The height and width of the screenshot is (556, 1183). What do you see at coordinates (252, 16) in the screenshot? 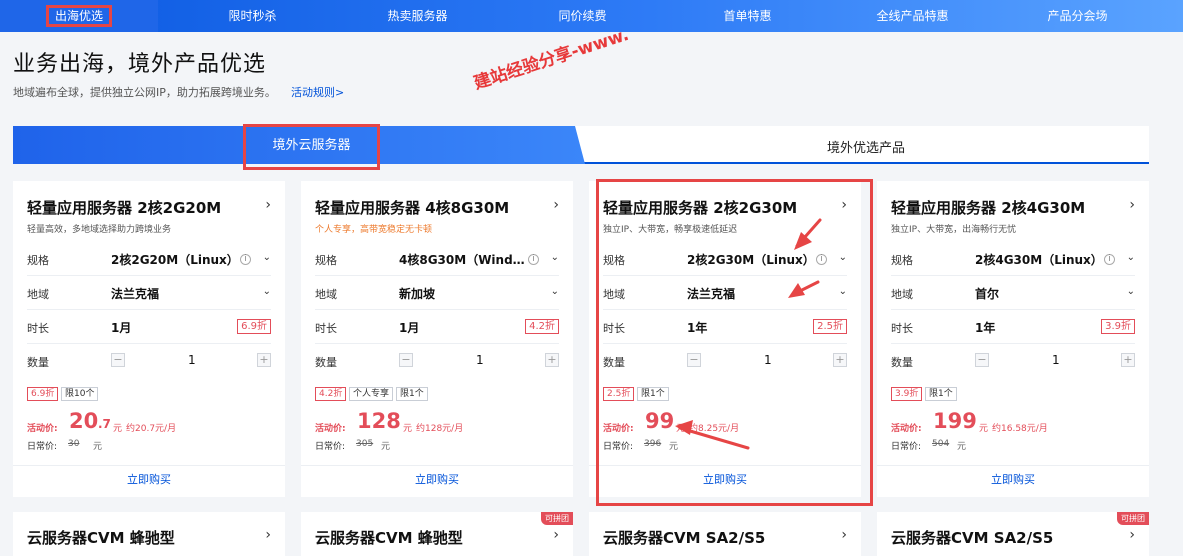
I see `nav-item-flash-sale: 限时秒杀` at bounding box center [252, 16].